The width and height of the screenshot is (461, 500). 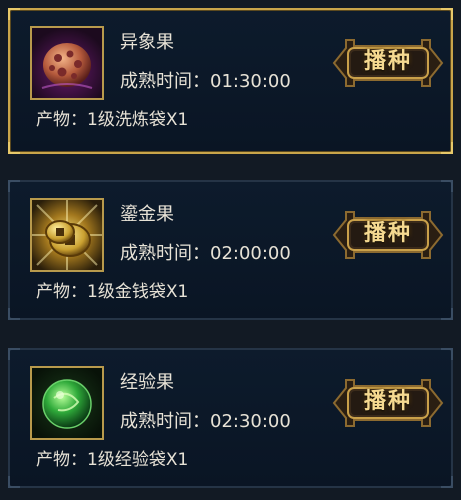 What do you see at coordinates (147, 382) in the screenshot?
I see `seed-name: 经验果` at bounding box center [147, 382].